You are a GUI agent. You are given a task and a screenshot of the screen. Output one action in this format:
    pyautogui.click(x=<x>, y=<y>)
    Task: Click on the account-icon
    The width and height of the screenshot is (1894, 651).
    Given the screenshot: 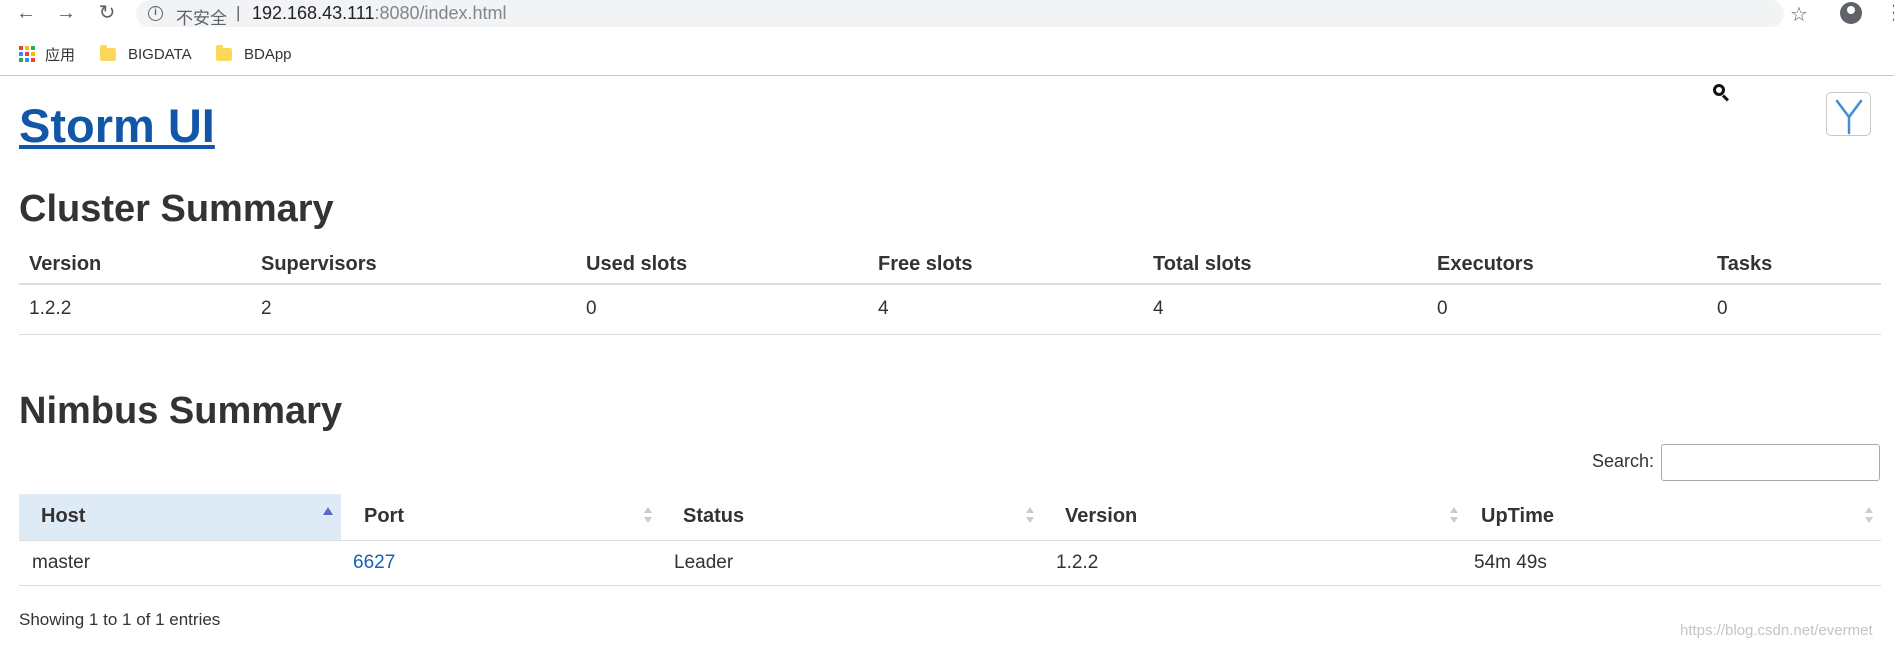 What is the action you would take?
    pyautogui.click(x=1851, y=13)
    